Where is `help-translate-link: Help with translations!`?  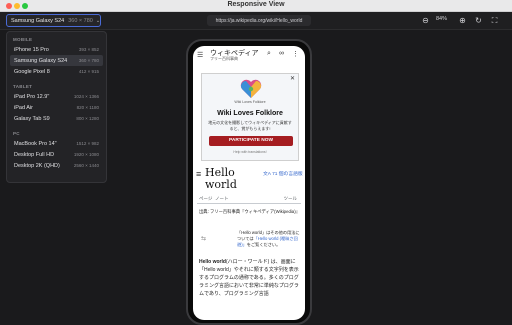
help-translate-link: Help with translations! is located at coordinates (250, 152).